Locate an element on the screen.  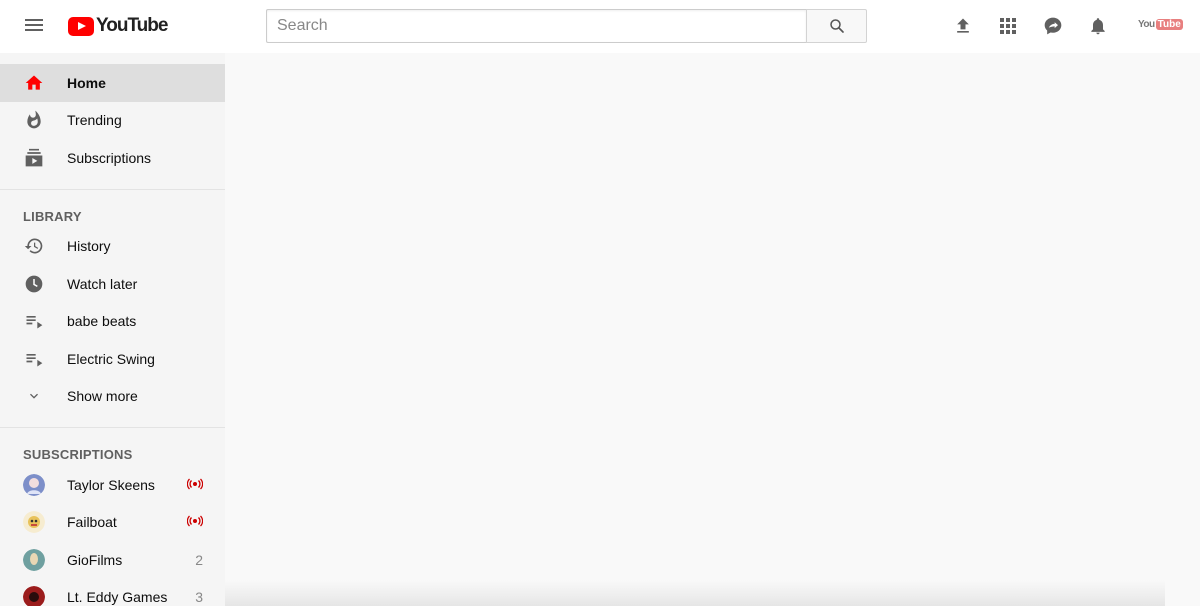
account-button: You Tube is located at coordinates (1160, 24).